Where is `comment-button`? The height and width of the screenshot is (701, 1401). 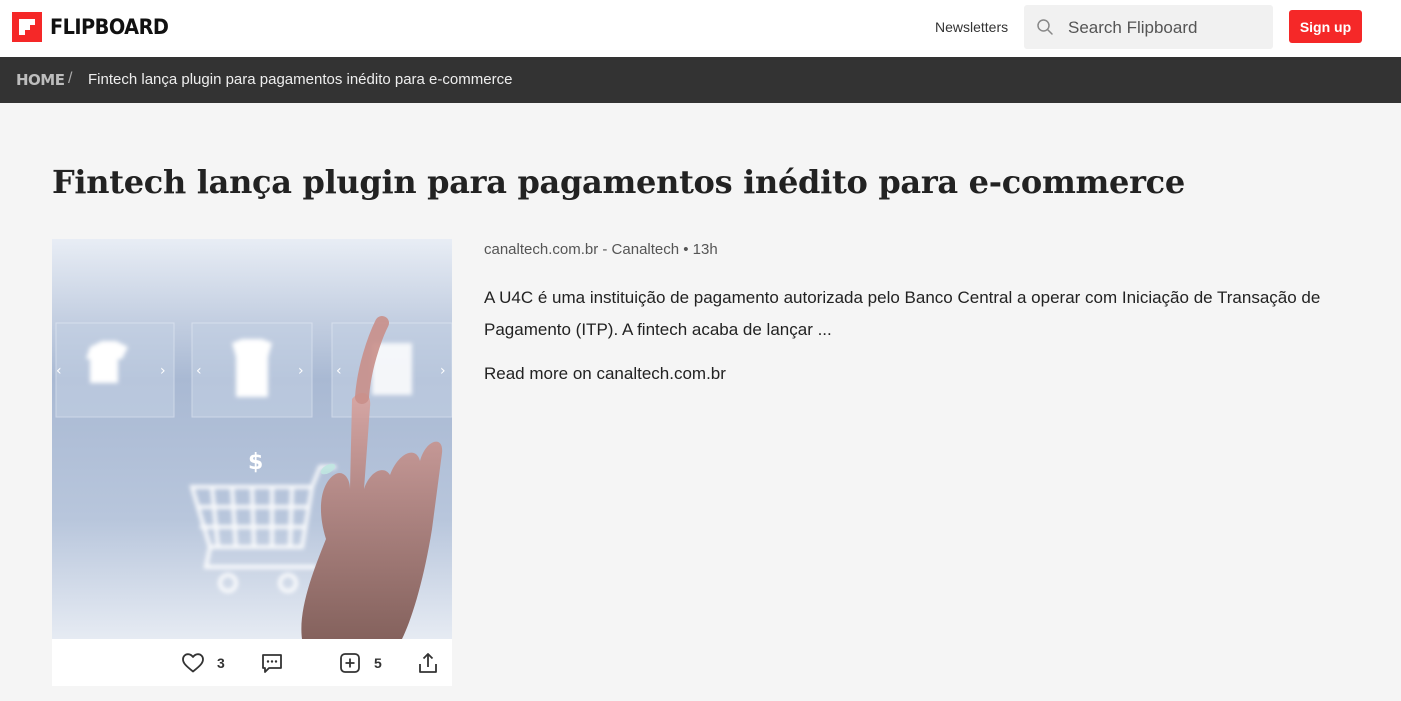
comment-button is located at coordinates (272, 663).